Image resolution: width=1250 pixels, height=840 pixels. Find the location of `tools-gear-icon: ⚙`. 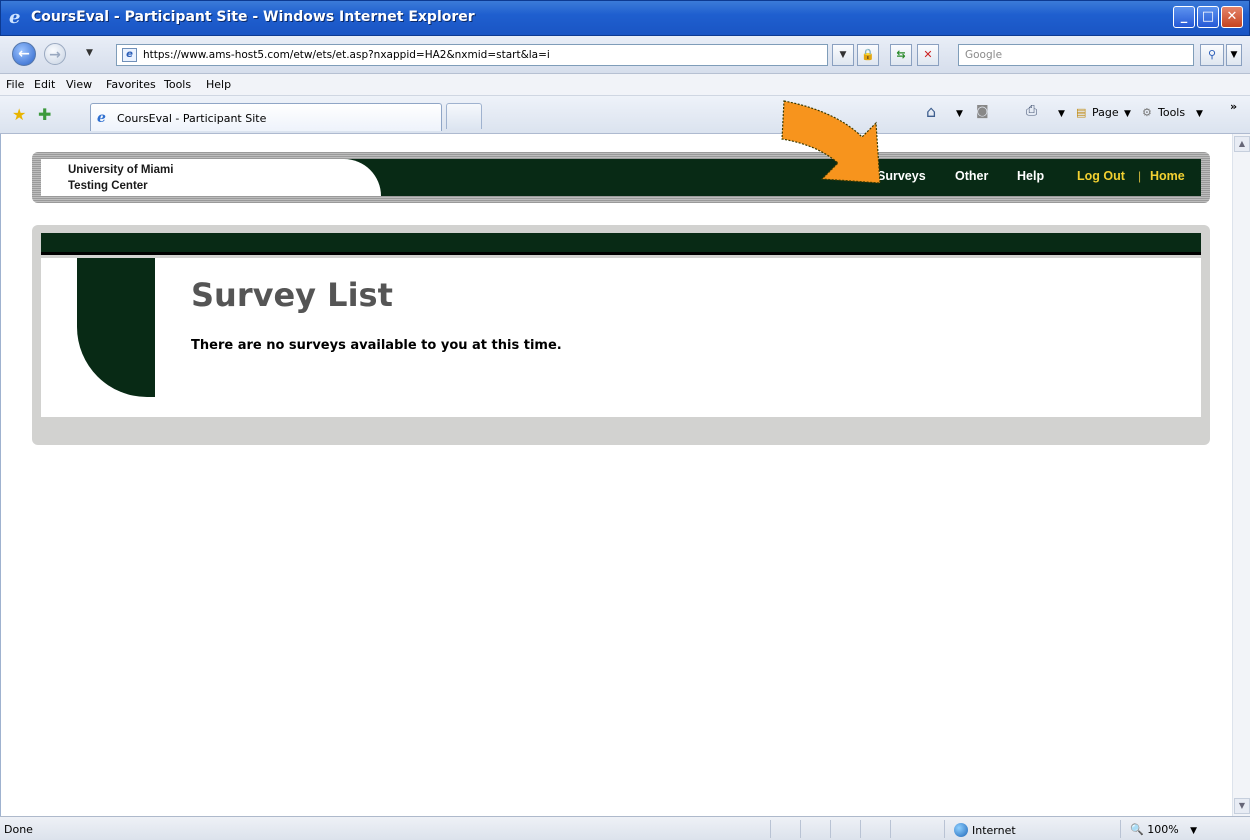

tools-gear-icon: ⚙ is located at coordinates (1147, 112).